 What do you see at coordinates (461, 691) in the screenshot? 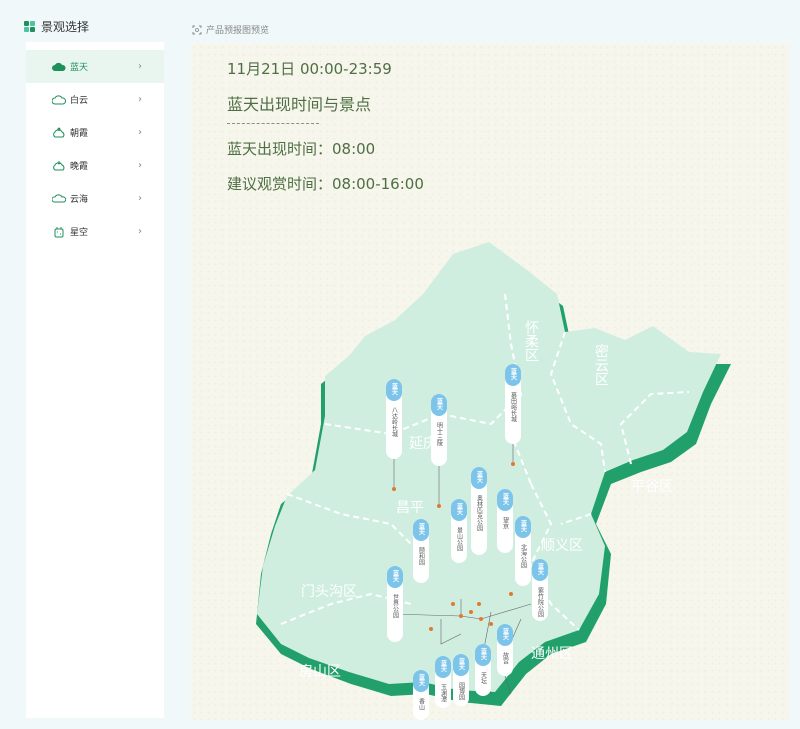
I see `spot-name: 园博园` at bounding box center [461, 691].